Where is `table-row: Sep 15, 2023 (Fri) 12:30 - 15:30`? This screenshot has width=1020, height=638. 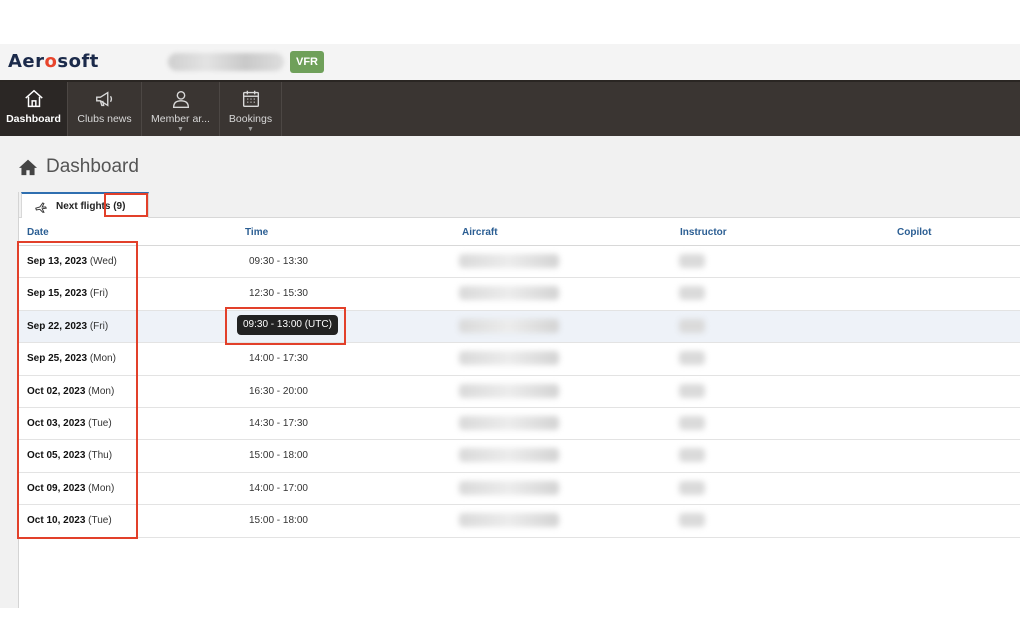 table-row: Sep 15, 2023 (Fri) 12:30 - 15:30 is located at coordinates (519, 294).